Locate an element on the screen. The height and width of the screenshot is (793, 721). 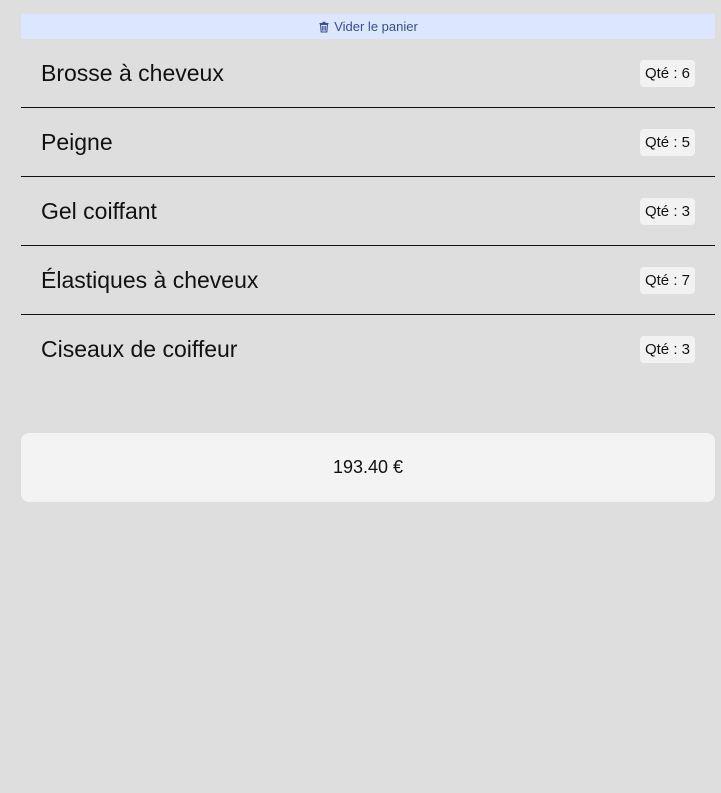
total-amount: 193.40 € is located at coordinates (368, 467).